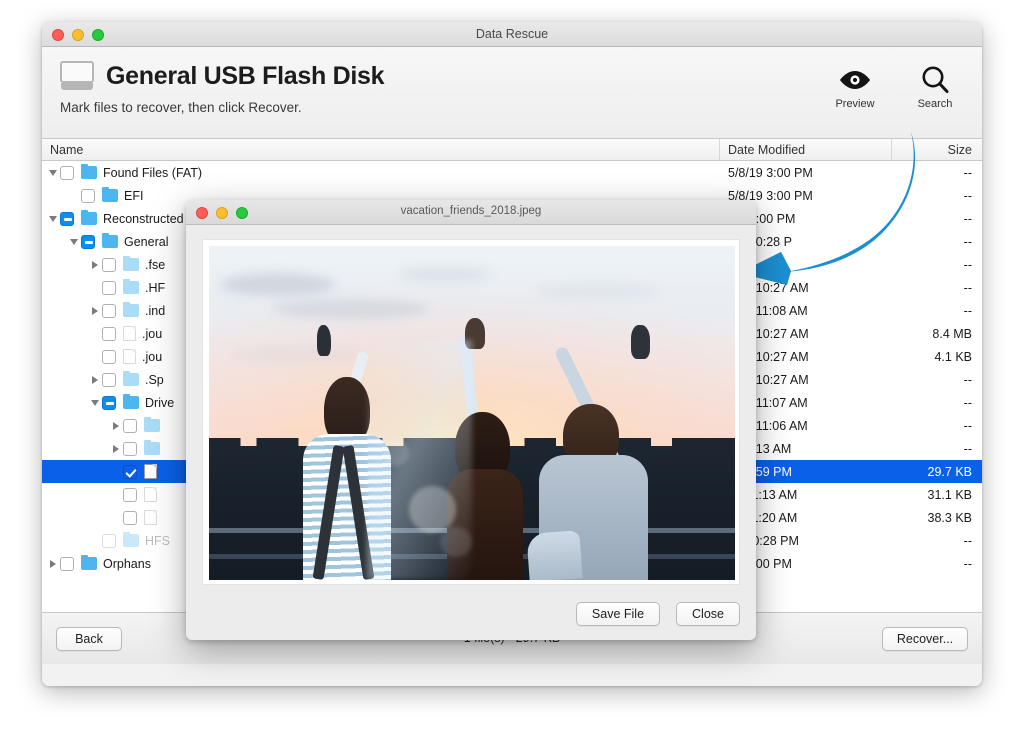 The width and height of the screenshot is (1024, 734). Describe the element at coordinates (708, 614) in the screenshot. I see `close-preview-button: Close` at that location.